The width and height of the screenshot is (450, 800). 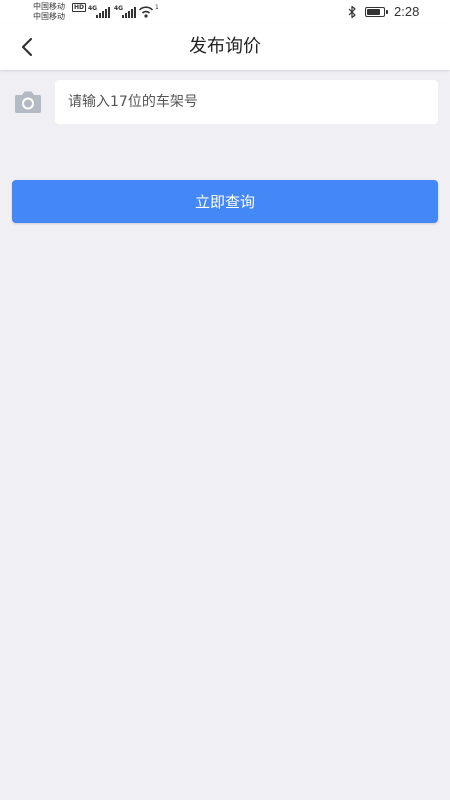 What do you see at coordinates (352, 12) in the screenshot?
I see `bluetooth-icon` at bounding box center [352, 12].